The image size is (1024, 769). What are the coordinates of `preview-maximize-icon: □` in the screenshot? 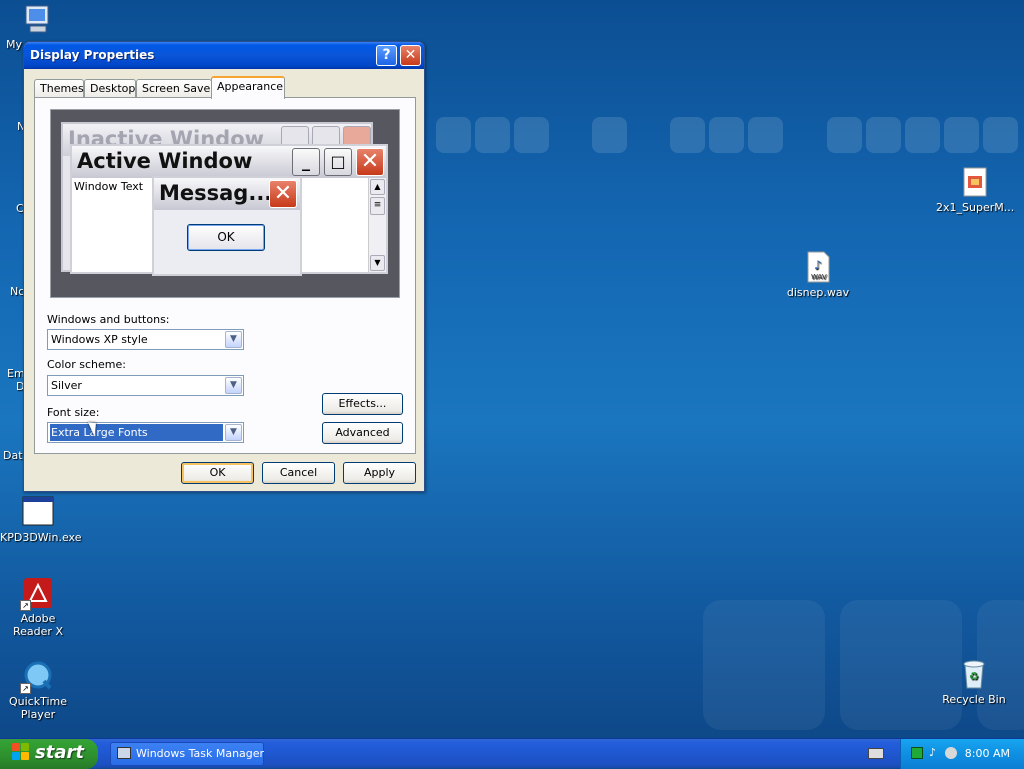 It's located at (338, 162).